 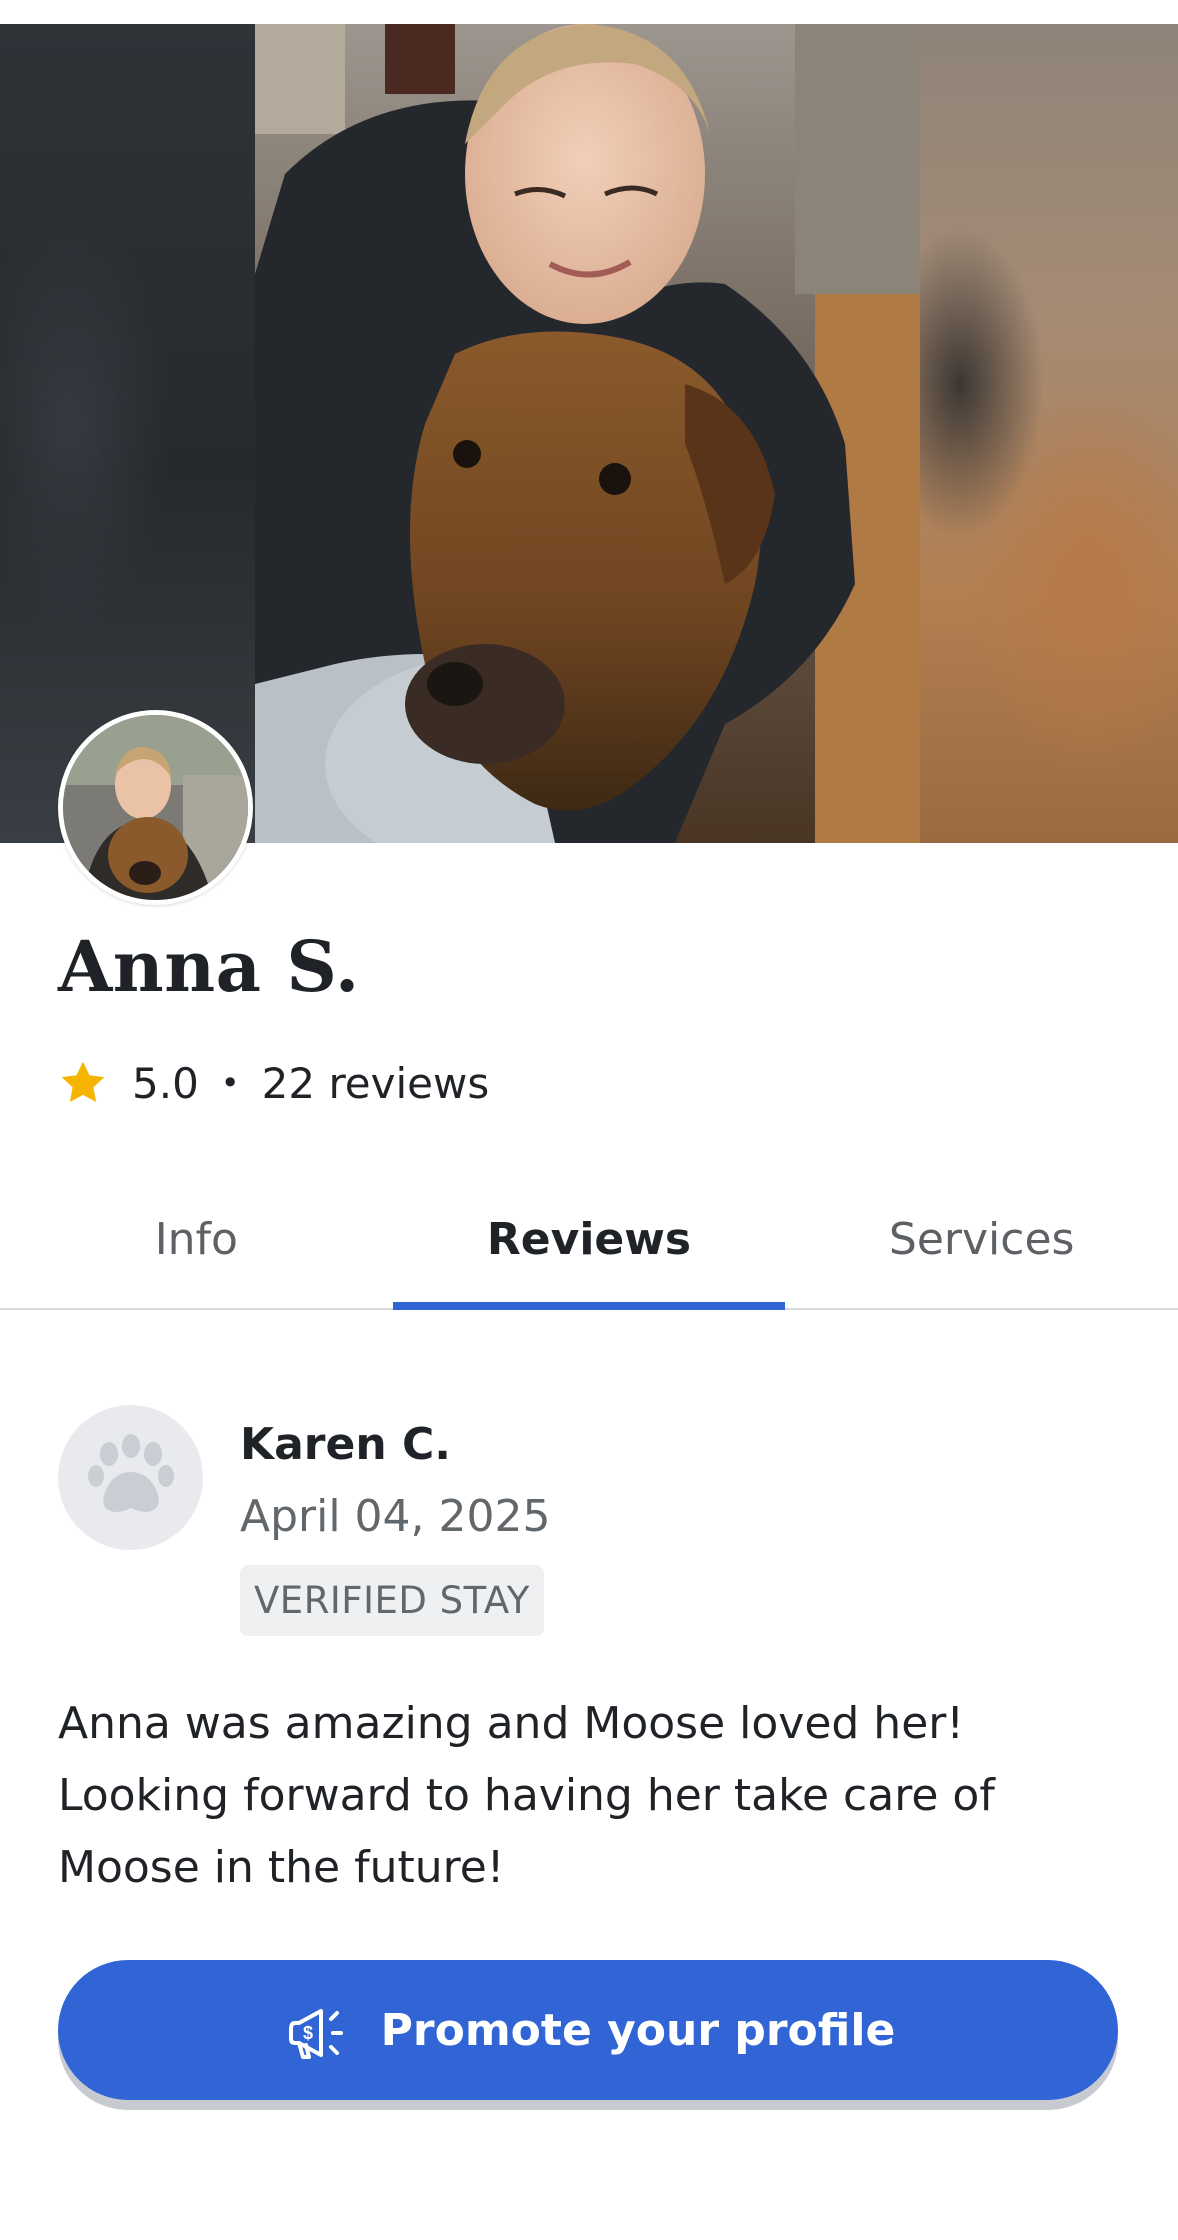 I want to click on paw-icon, so click(x=130, y=1472).